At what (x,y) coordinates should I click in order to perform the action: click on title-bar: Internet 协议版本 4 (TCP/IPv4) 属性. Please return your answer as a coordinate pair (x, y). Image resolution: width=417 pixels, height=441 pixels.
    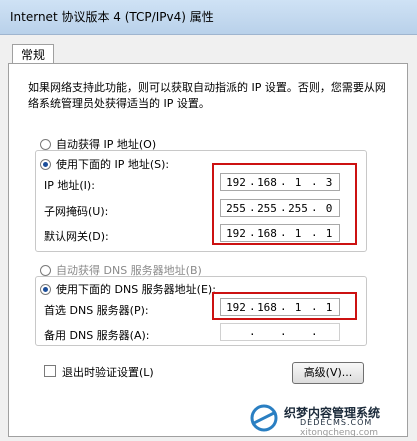
    Looking at the image, I should click on (208, 17).